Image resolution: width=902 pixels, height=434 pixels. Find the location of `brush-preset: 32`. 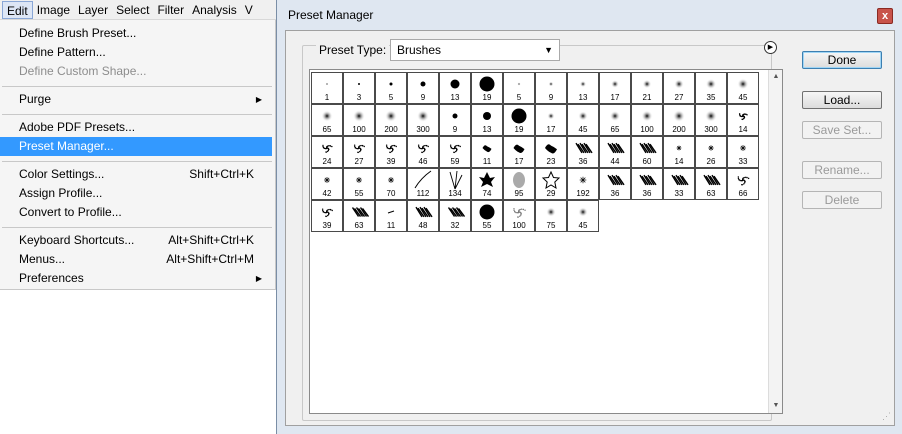

brush-preset: 32 is located at coordinates (455, 216).